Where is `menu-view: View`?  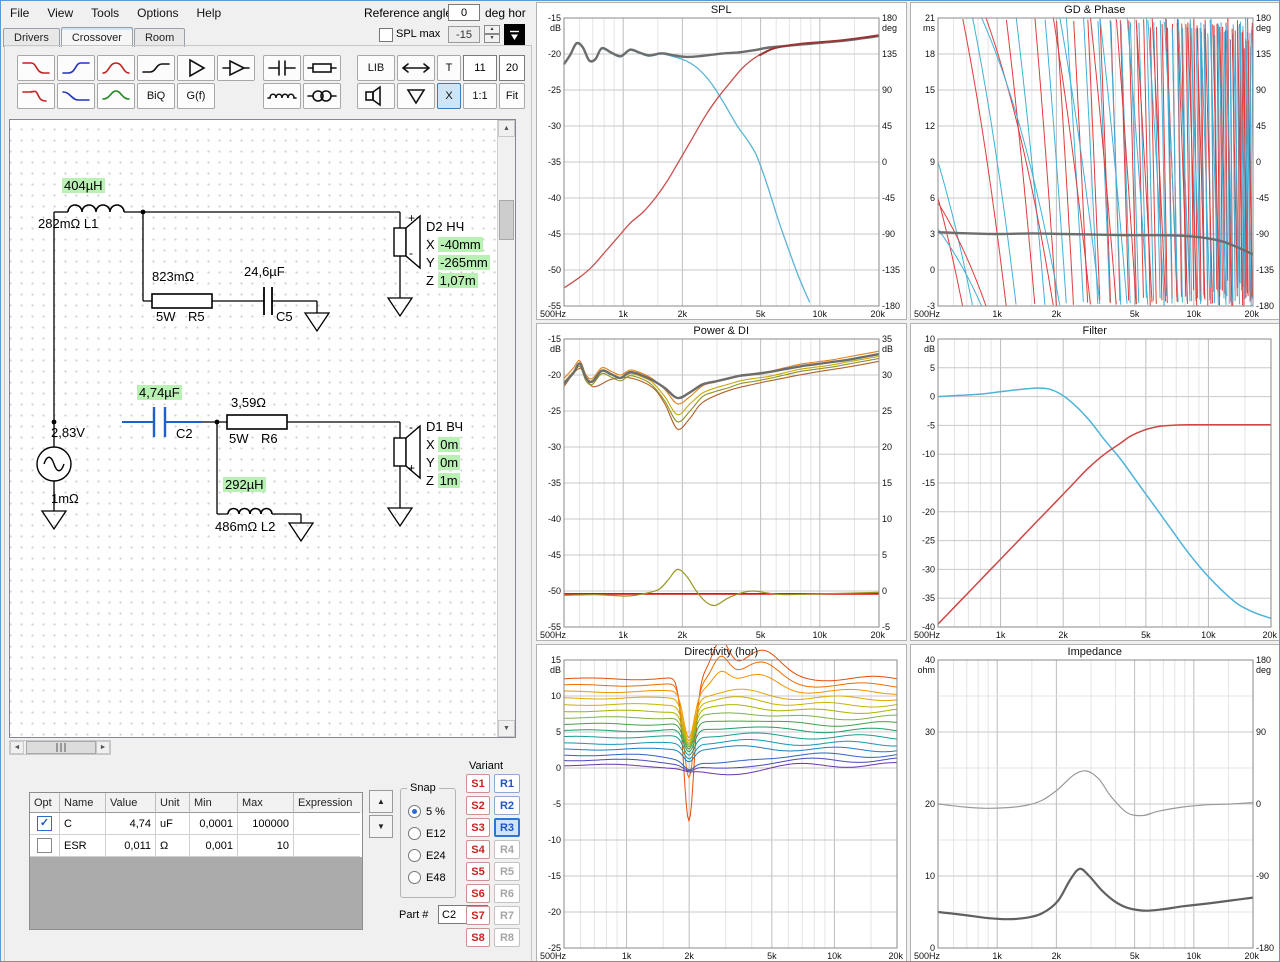 menu-view: View is located at coordinates (60, 13).